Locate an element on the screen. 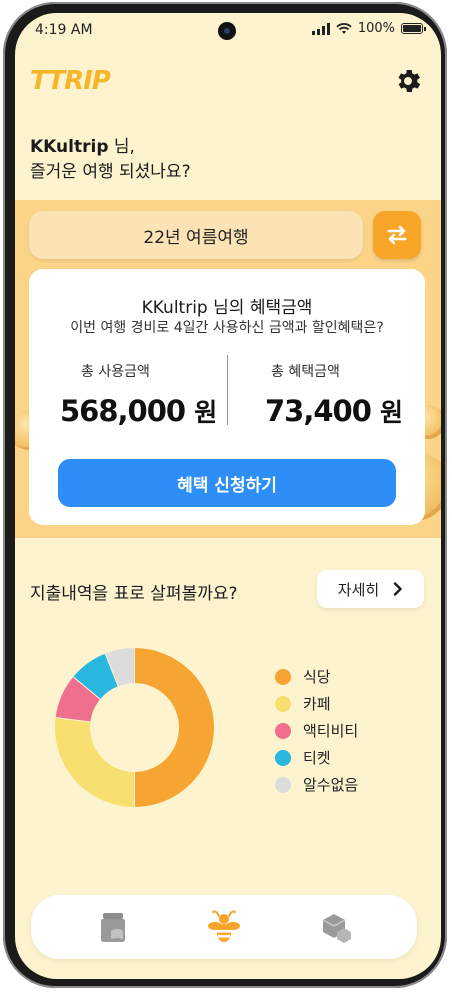 The height and width of the screenshot is (992, 452). details-button: 자세히 is located at coordinates (370, 589).